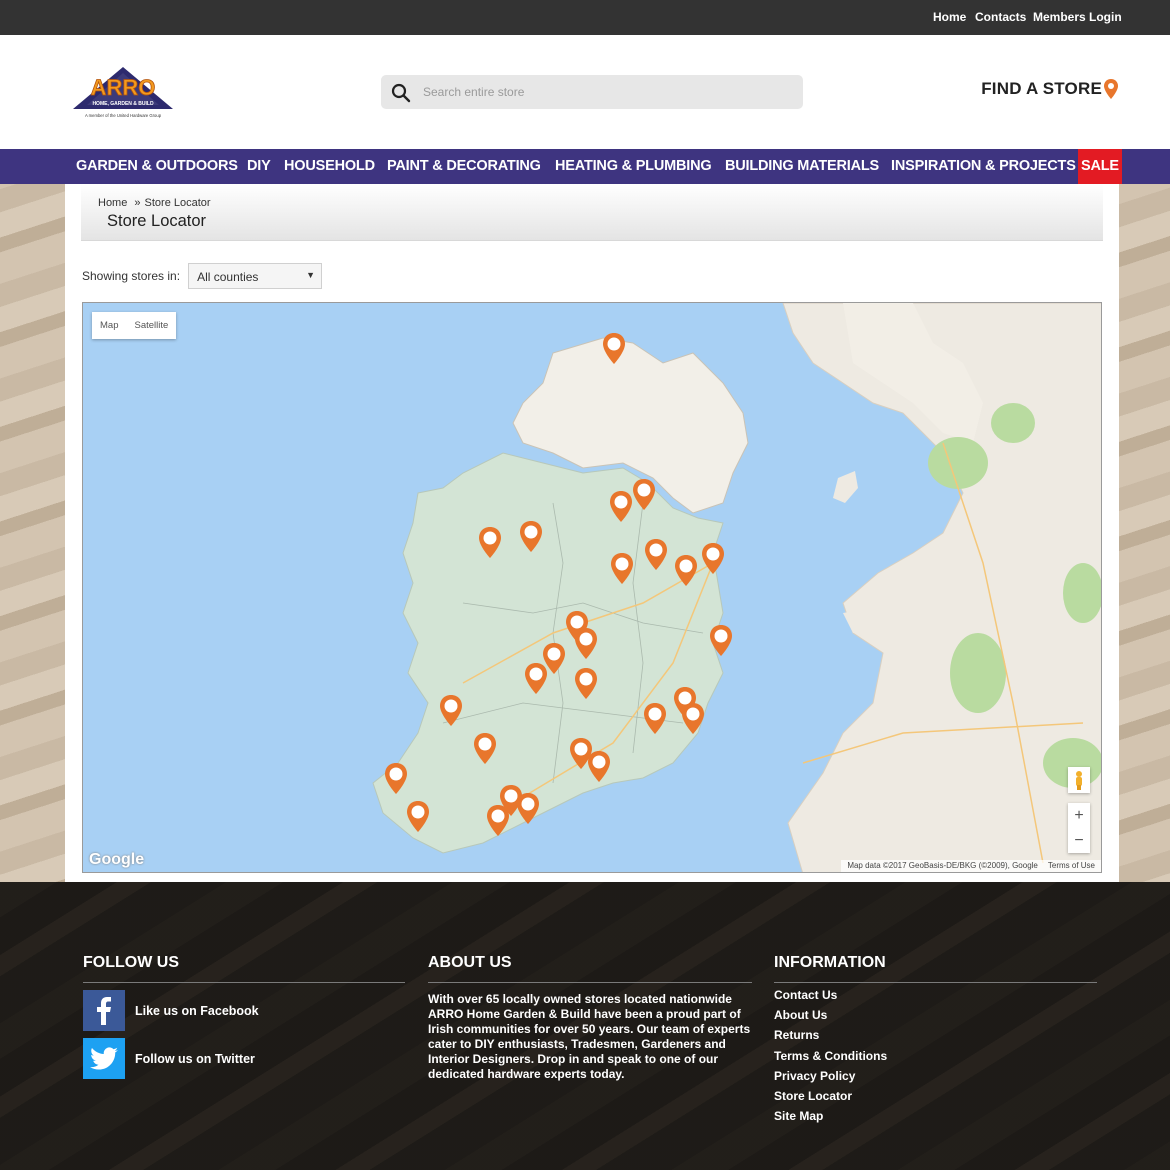  What do you see at coordinates (1079, 815) in the screenshot?
I see `zoom-in-button: +` at bounding box center [1079, 815].